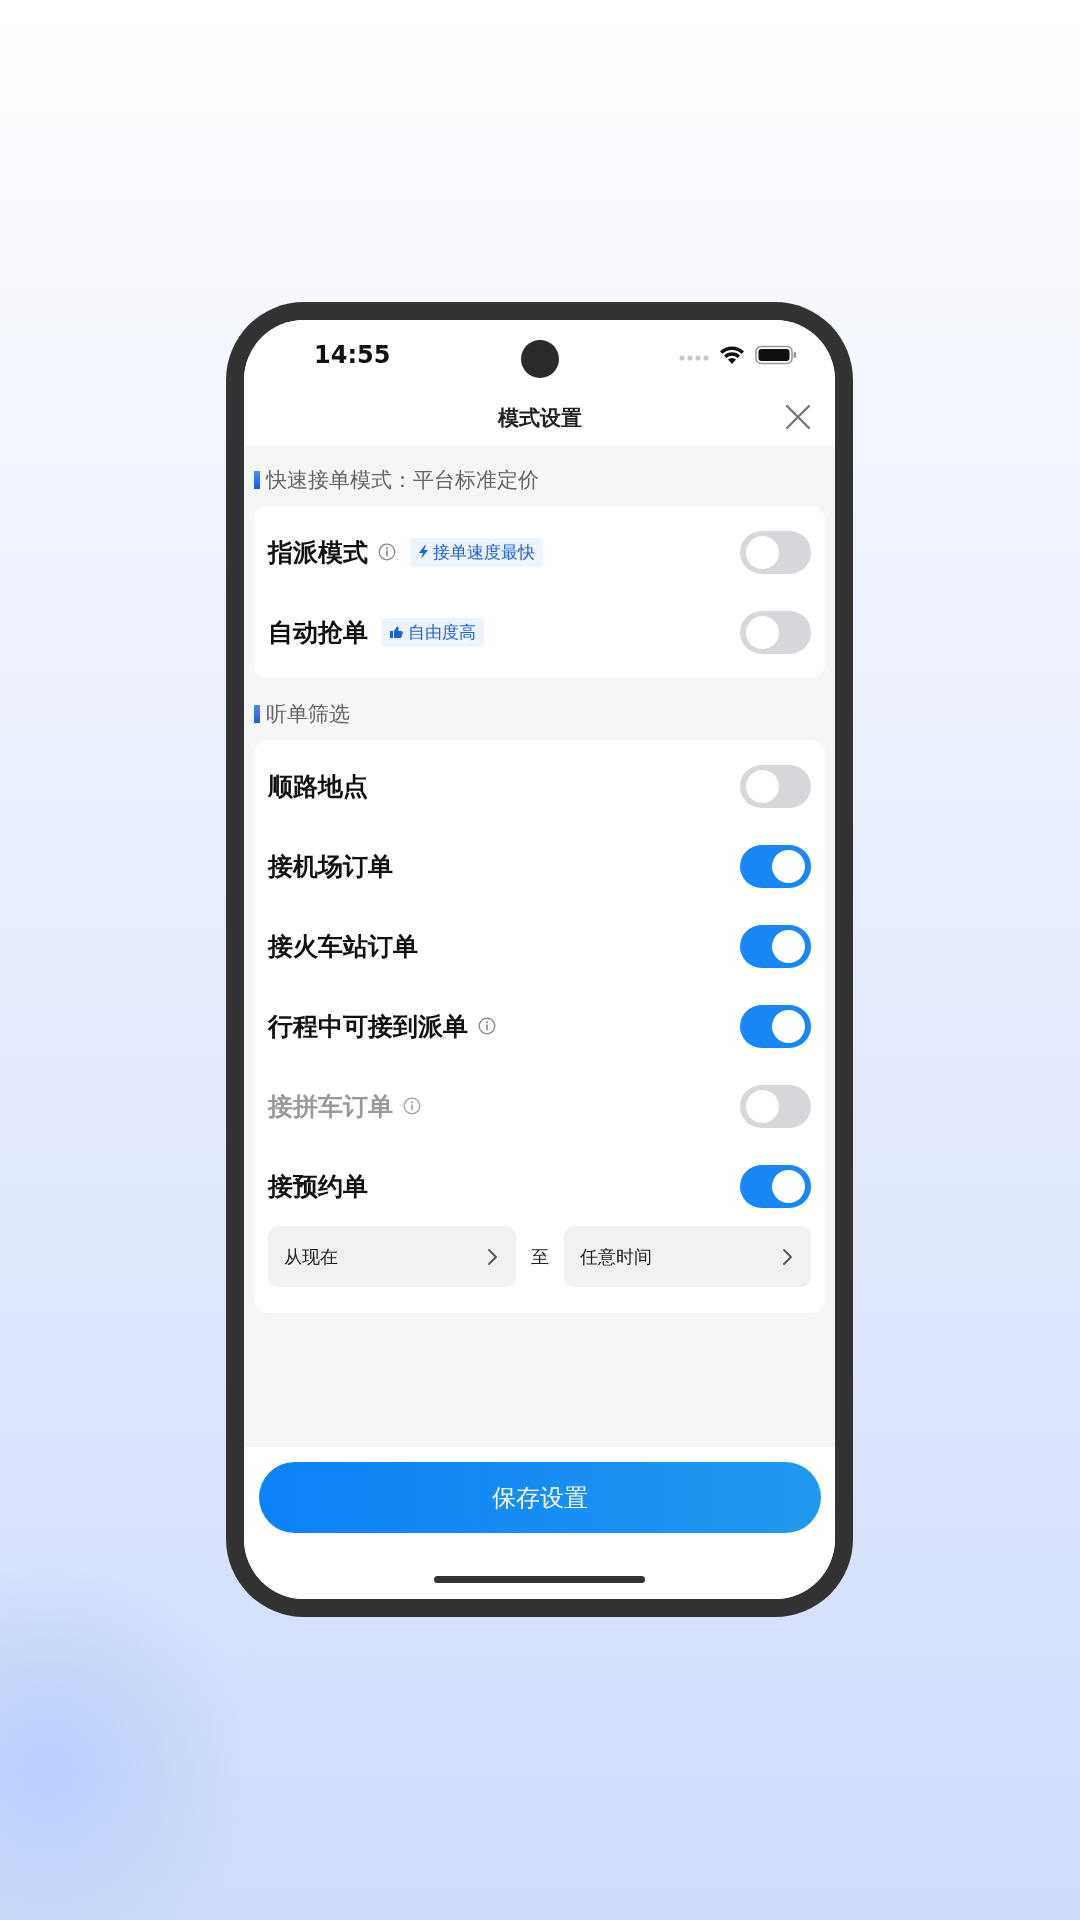 The height and width of the screenshot is (1920, 1080). What do you see at coordinates (539, 418) in the screenshot?
I see `page-title: 模式设置` at bounding box center [539, 418].